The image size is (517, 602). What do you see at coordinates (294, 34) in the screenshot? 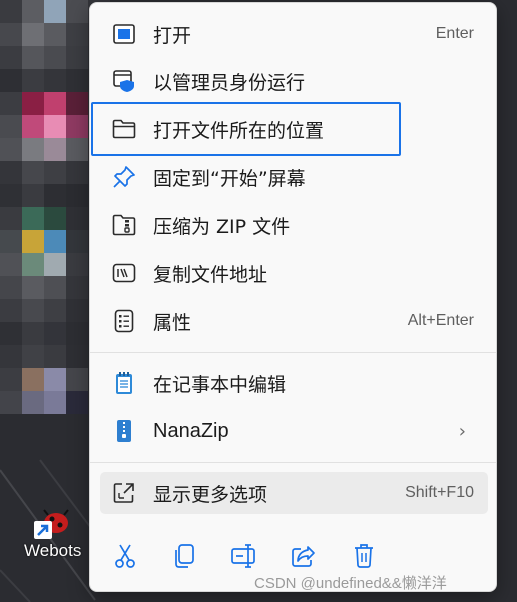
I see `menu-item-open: 打开 Enter` at bounding box center [294, 34].